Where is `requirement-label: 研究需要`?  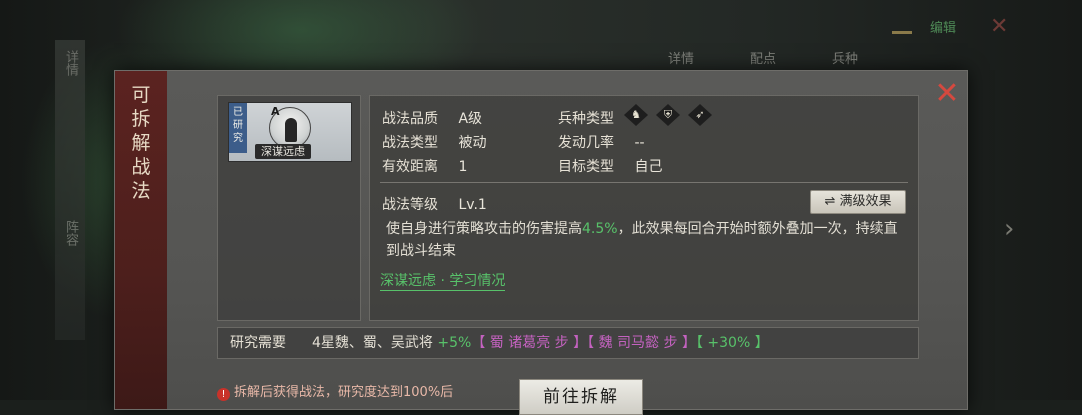 requirement-label: 研究需要 is located at coordinates (258, 343).